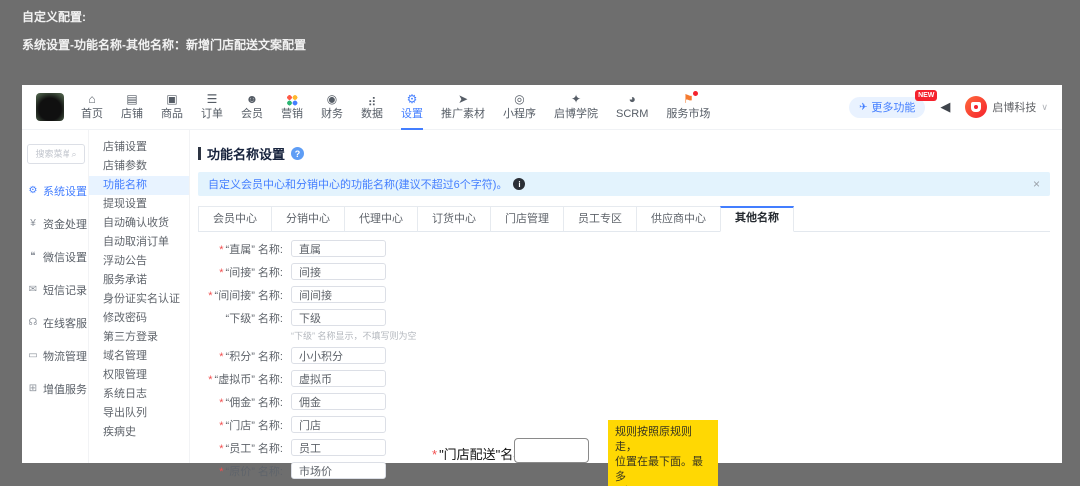  Describe the element at coordinates (678, 219) in the screenshot. I see `tab-7: 供应商中心` at that location.